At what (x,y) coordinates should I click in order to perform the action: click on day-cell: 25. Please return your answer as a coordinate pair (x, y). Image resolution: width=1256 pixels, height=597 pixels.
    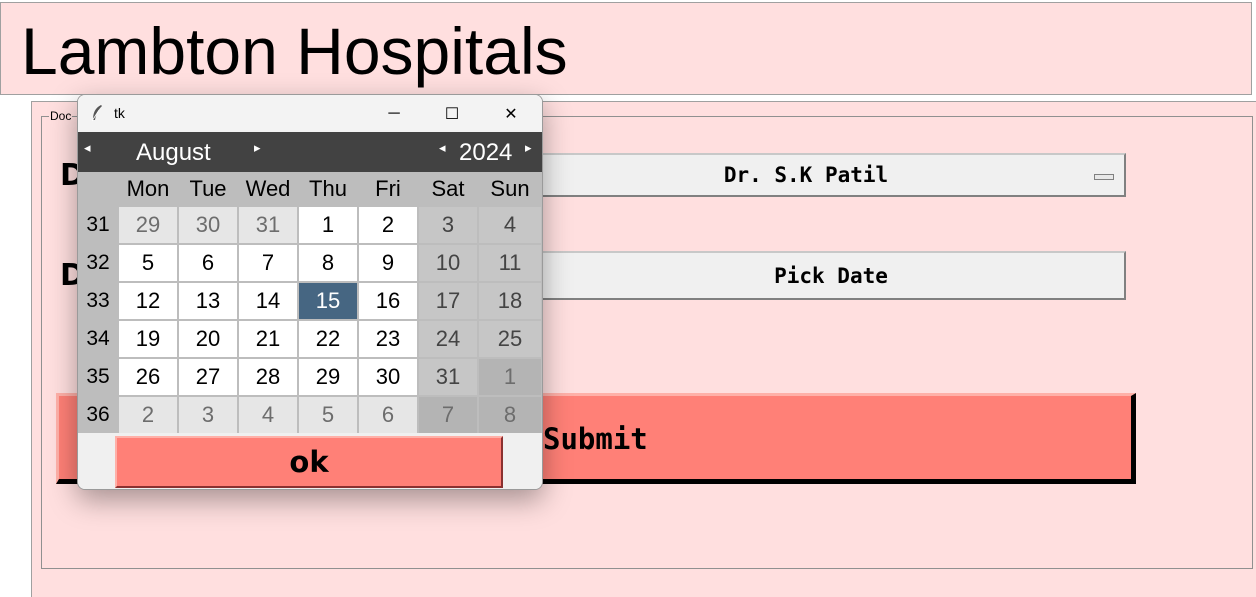
    Looking at the image, I should click on (510, 339).